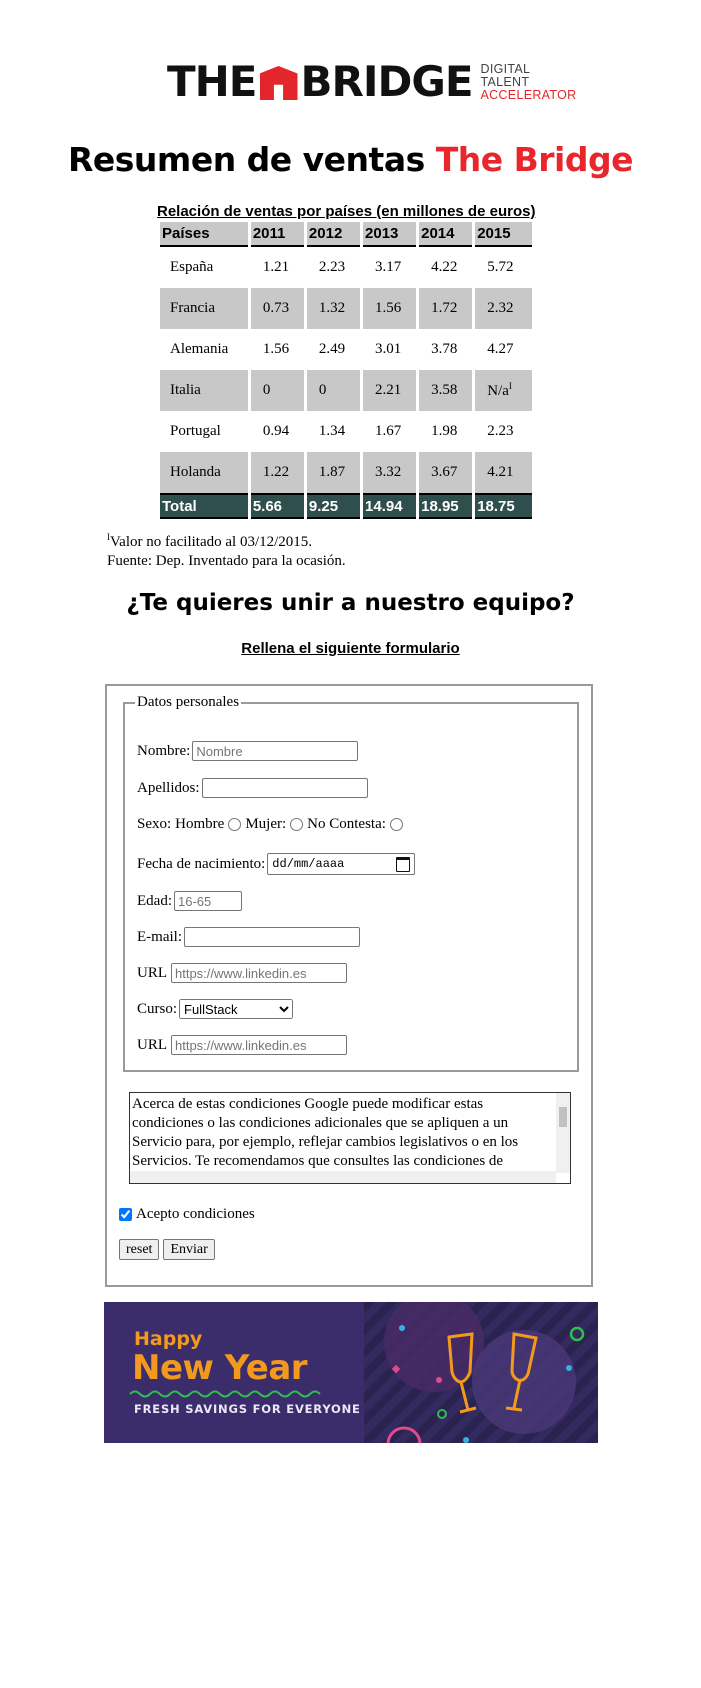 This screenshot has width=701, height=1688. What do you see at coordinates (390, 506) in the screenshot?
I see `cell-total: 14.94` at bounding box center [390, 506].